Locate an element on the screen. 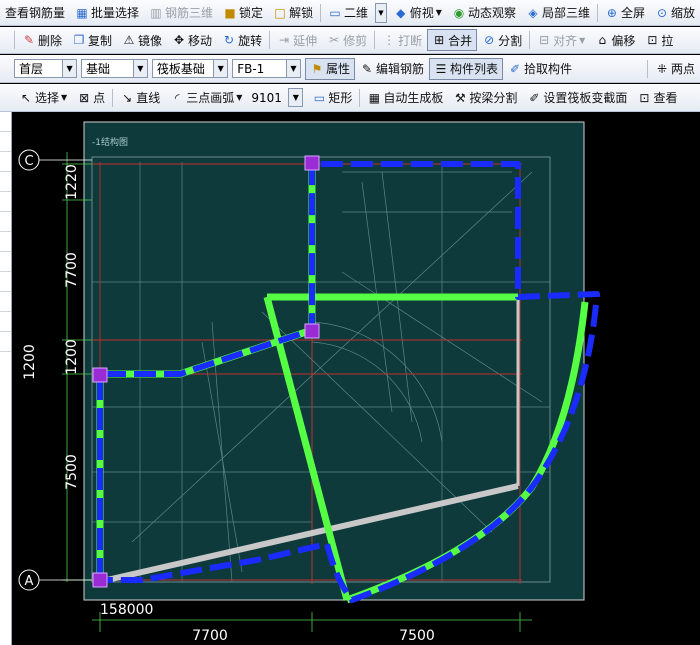 This screenshot has height=645, width=700. point-label: 点 is located at coordinates (99, 98).